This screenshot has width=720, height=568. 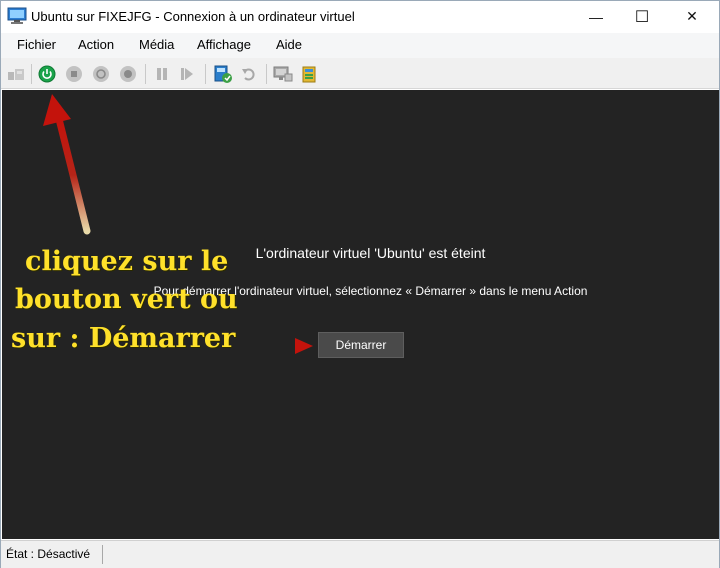 What do you see at coordinates (48, 554) in the screenshot?
I see `vm-status-text: État : Désactivé` at bounding box center [48, 554].